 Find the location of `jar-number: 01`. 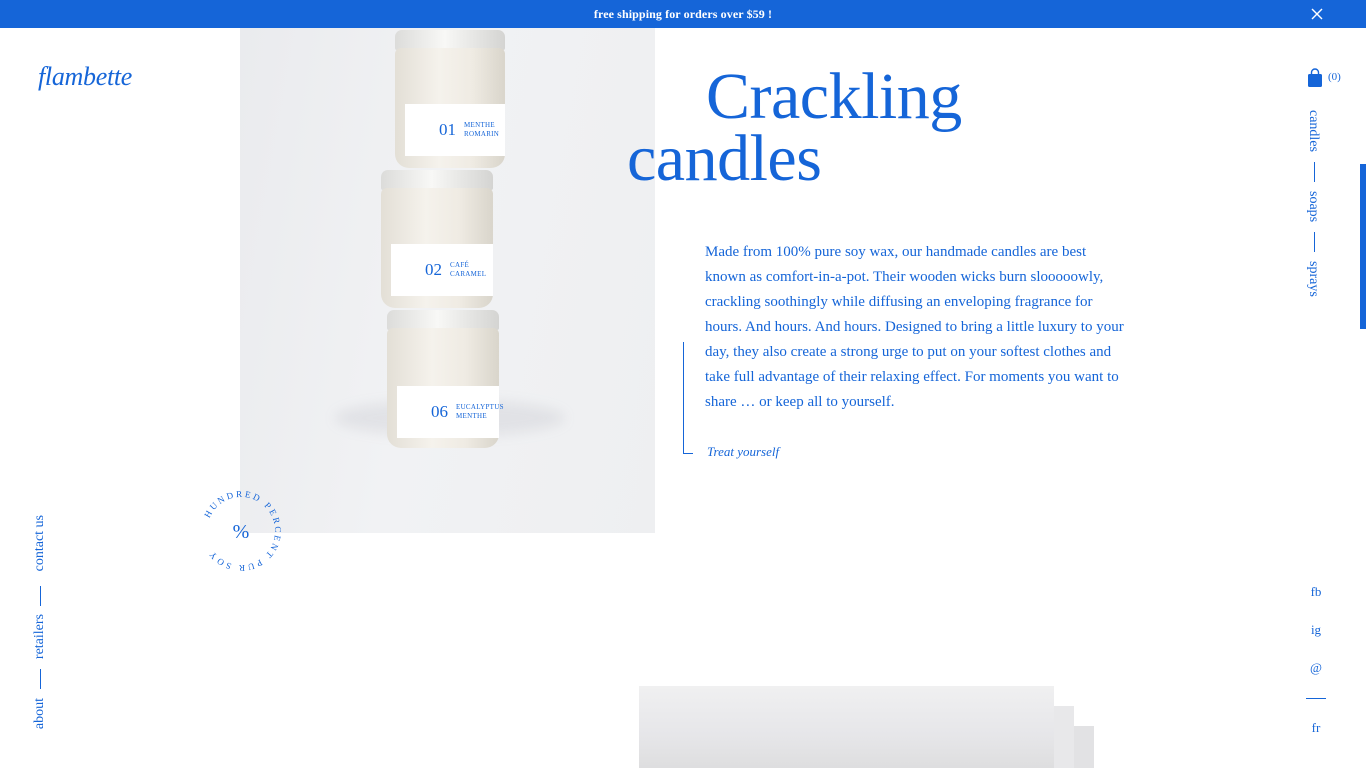

jar-number: 01 is located at coordinates (447, 129).